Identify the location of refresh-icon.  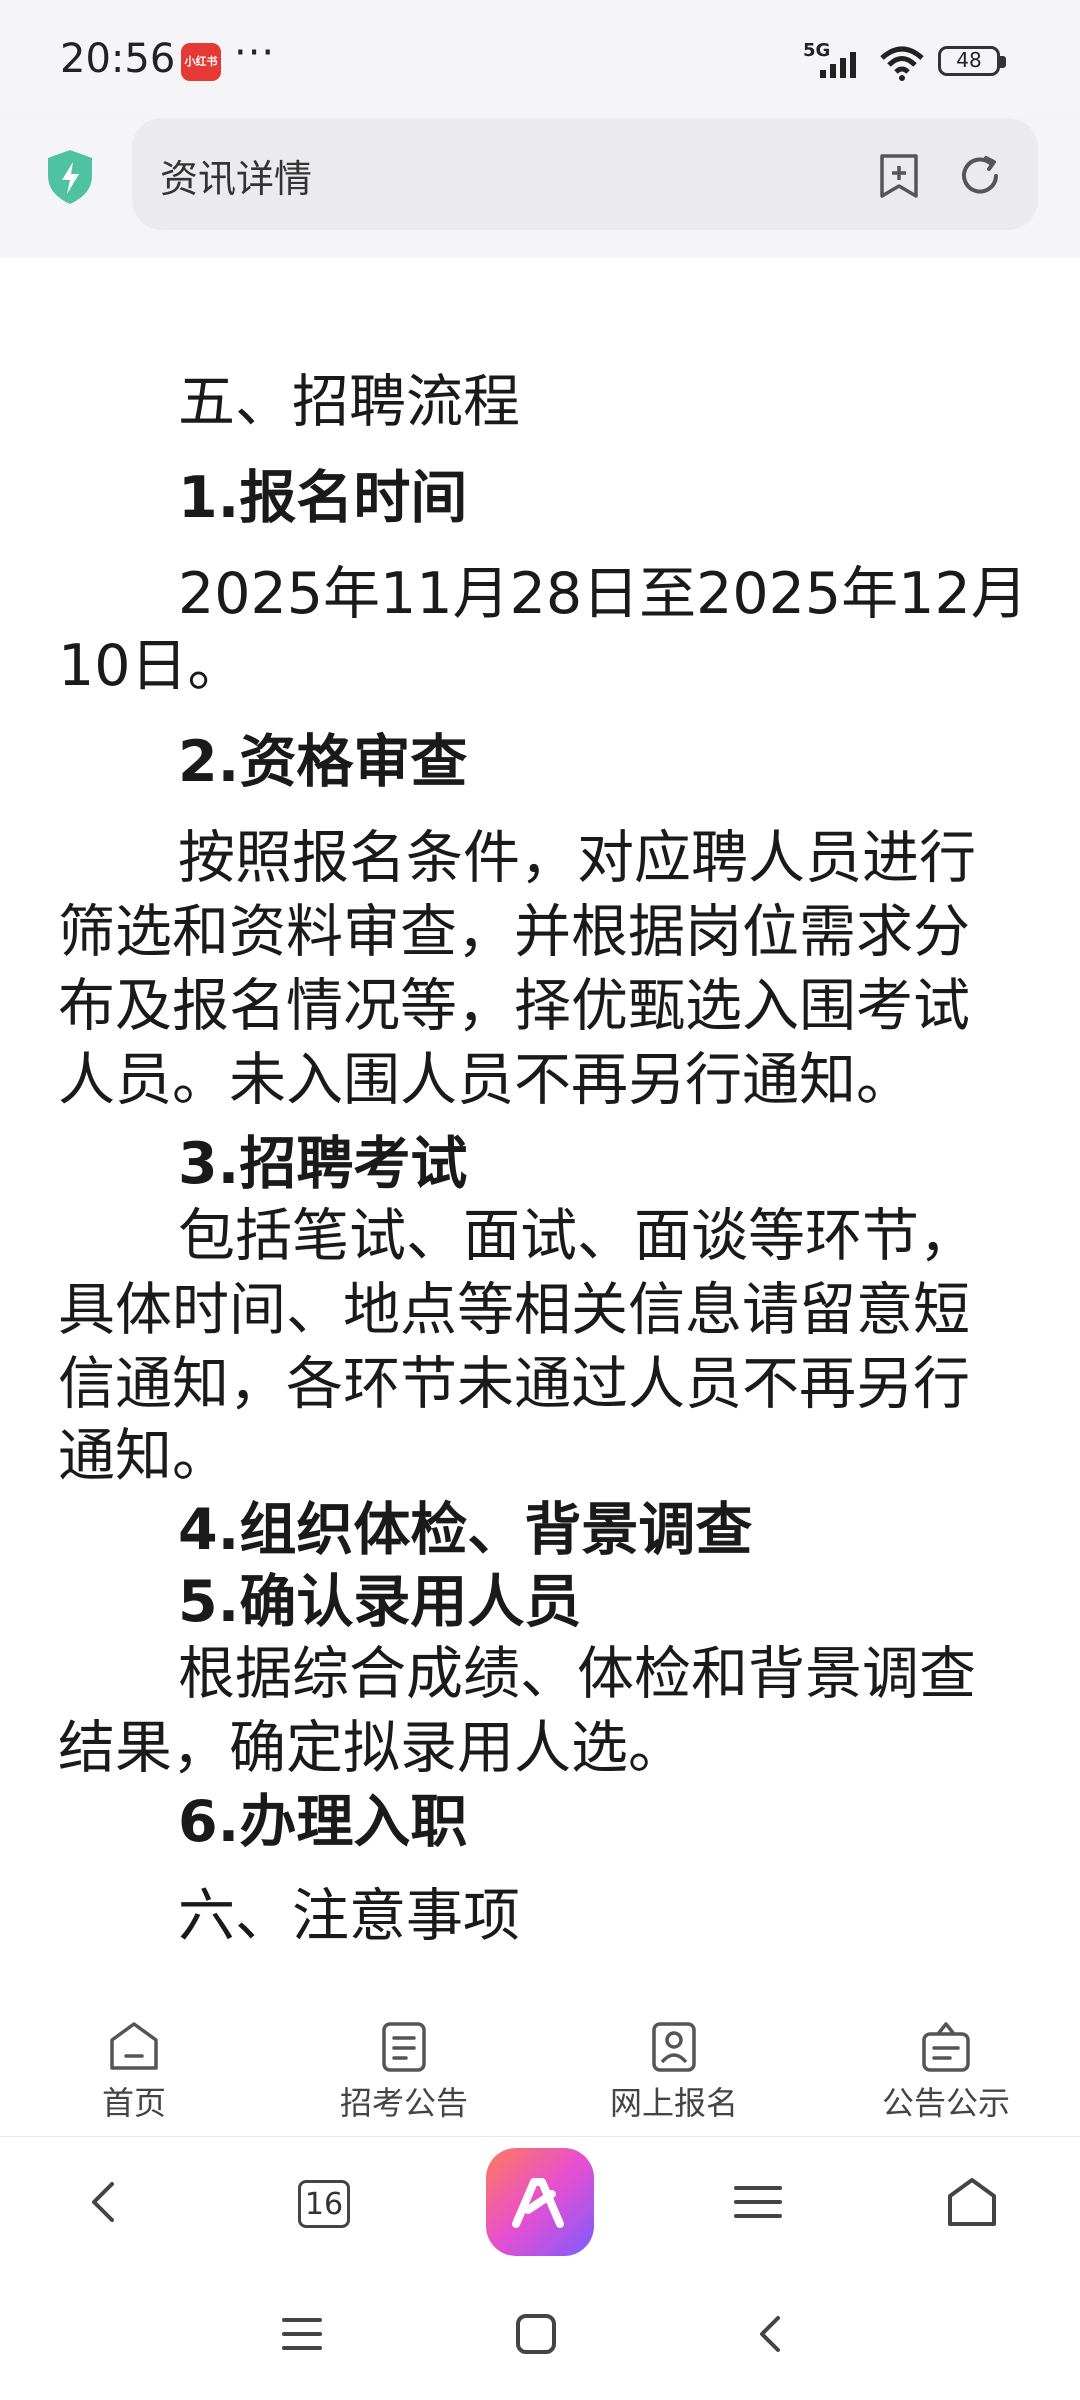
(980, 176).